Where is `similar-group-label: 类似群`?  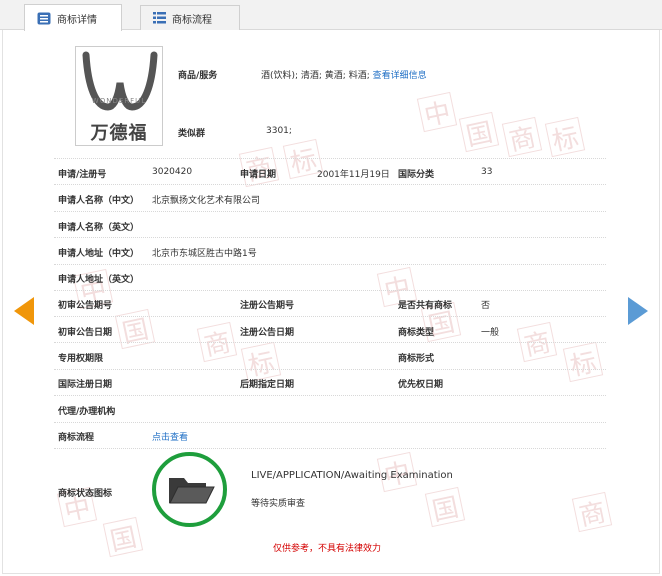 similar-group-label: 类似群 is located at coordinates (192, 134).